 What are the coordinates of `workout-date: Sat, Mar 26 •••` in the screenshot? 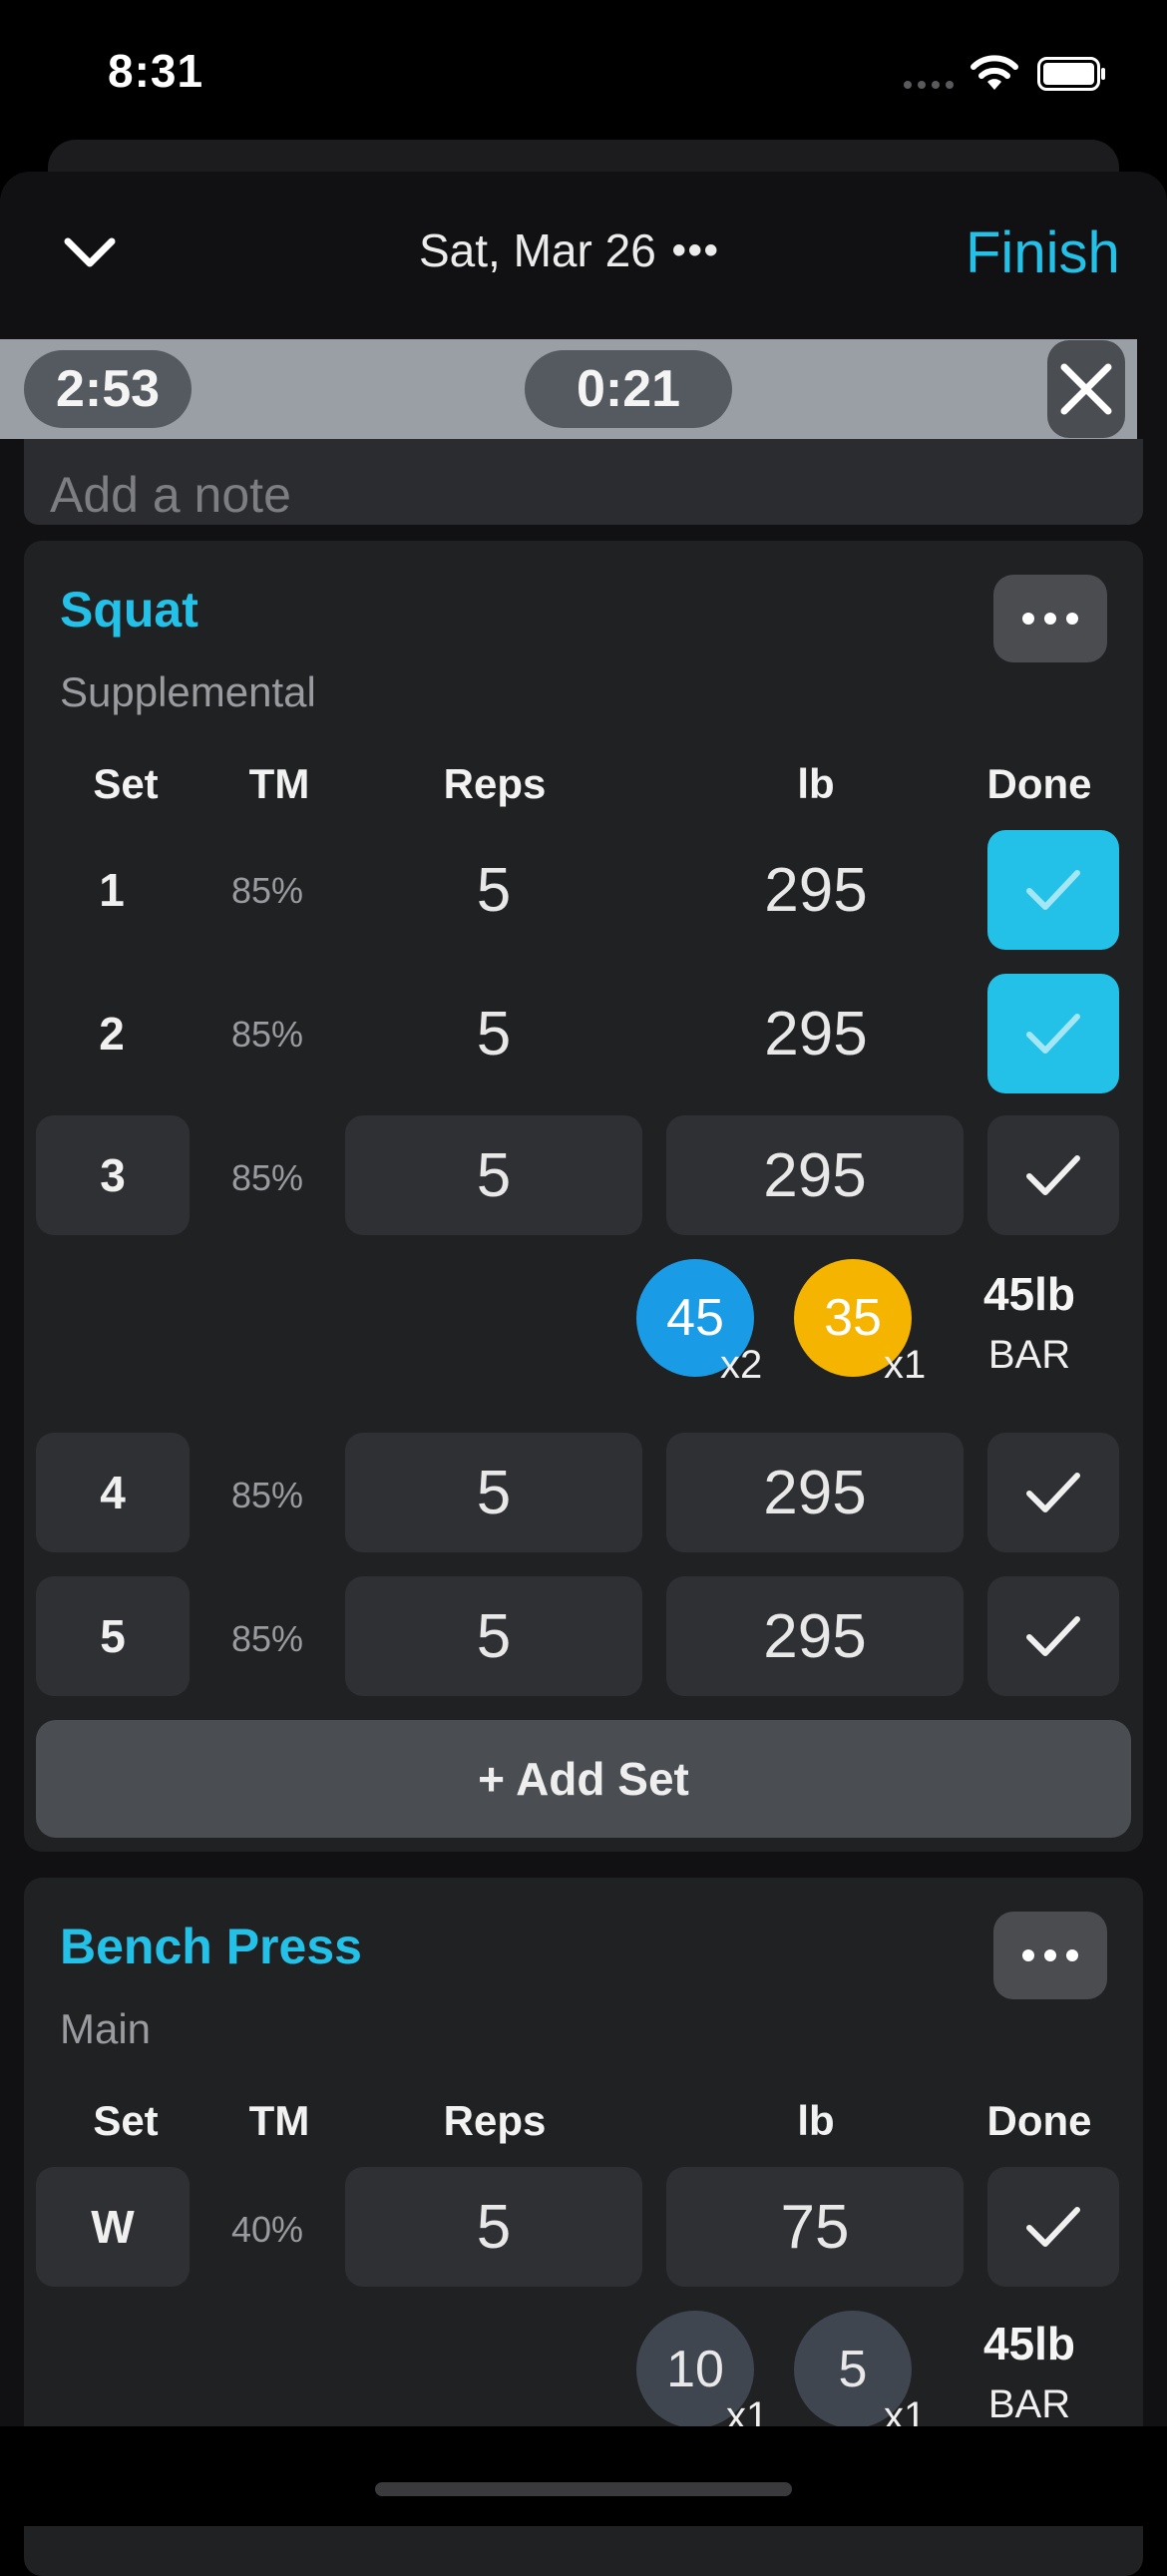 It's located at (583, 250).